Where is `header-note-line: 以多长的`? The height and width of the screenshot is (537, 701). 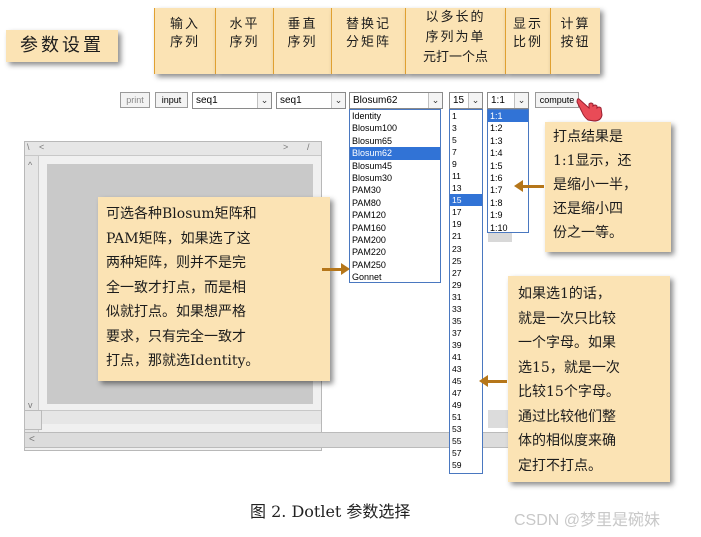 header-note-line: 以多长的 is located at coordinates (455, 17).